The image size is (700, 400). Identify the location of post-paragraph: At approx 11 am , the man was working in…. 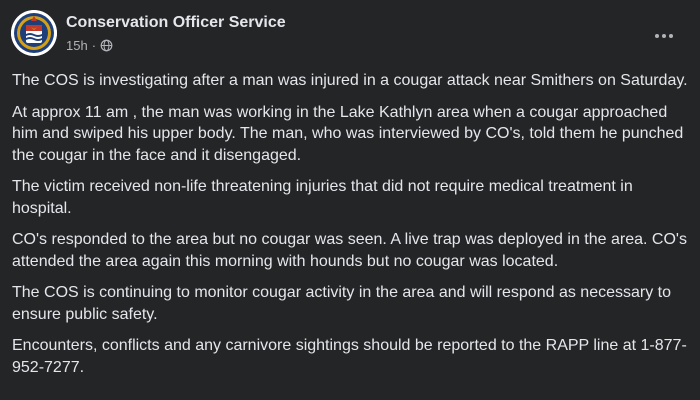
(348, 133).